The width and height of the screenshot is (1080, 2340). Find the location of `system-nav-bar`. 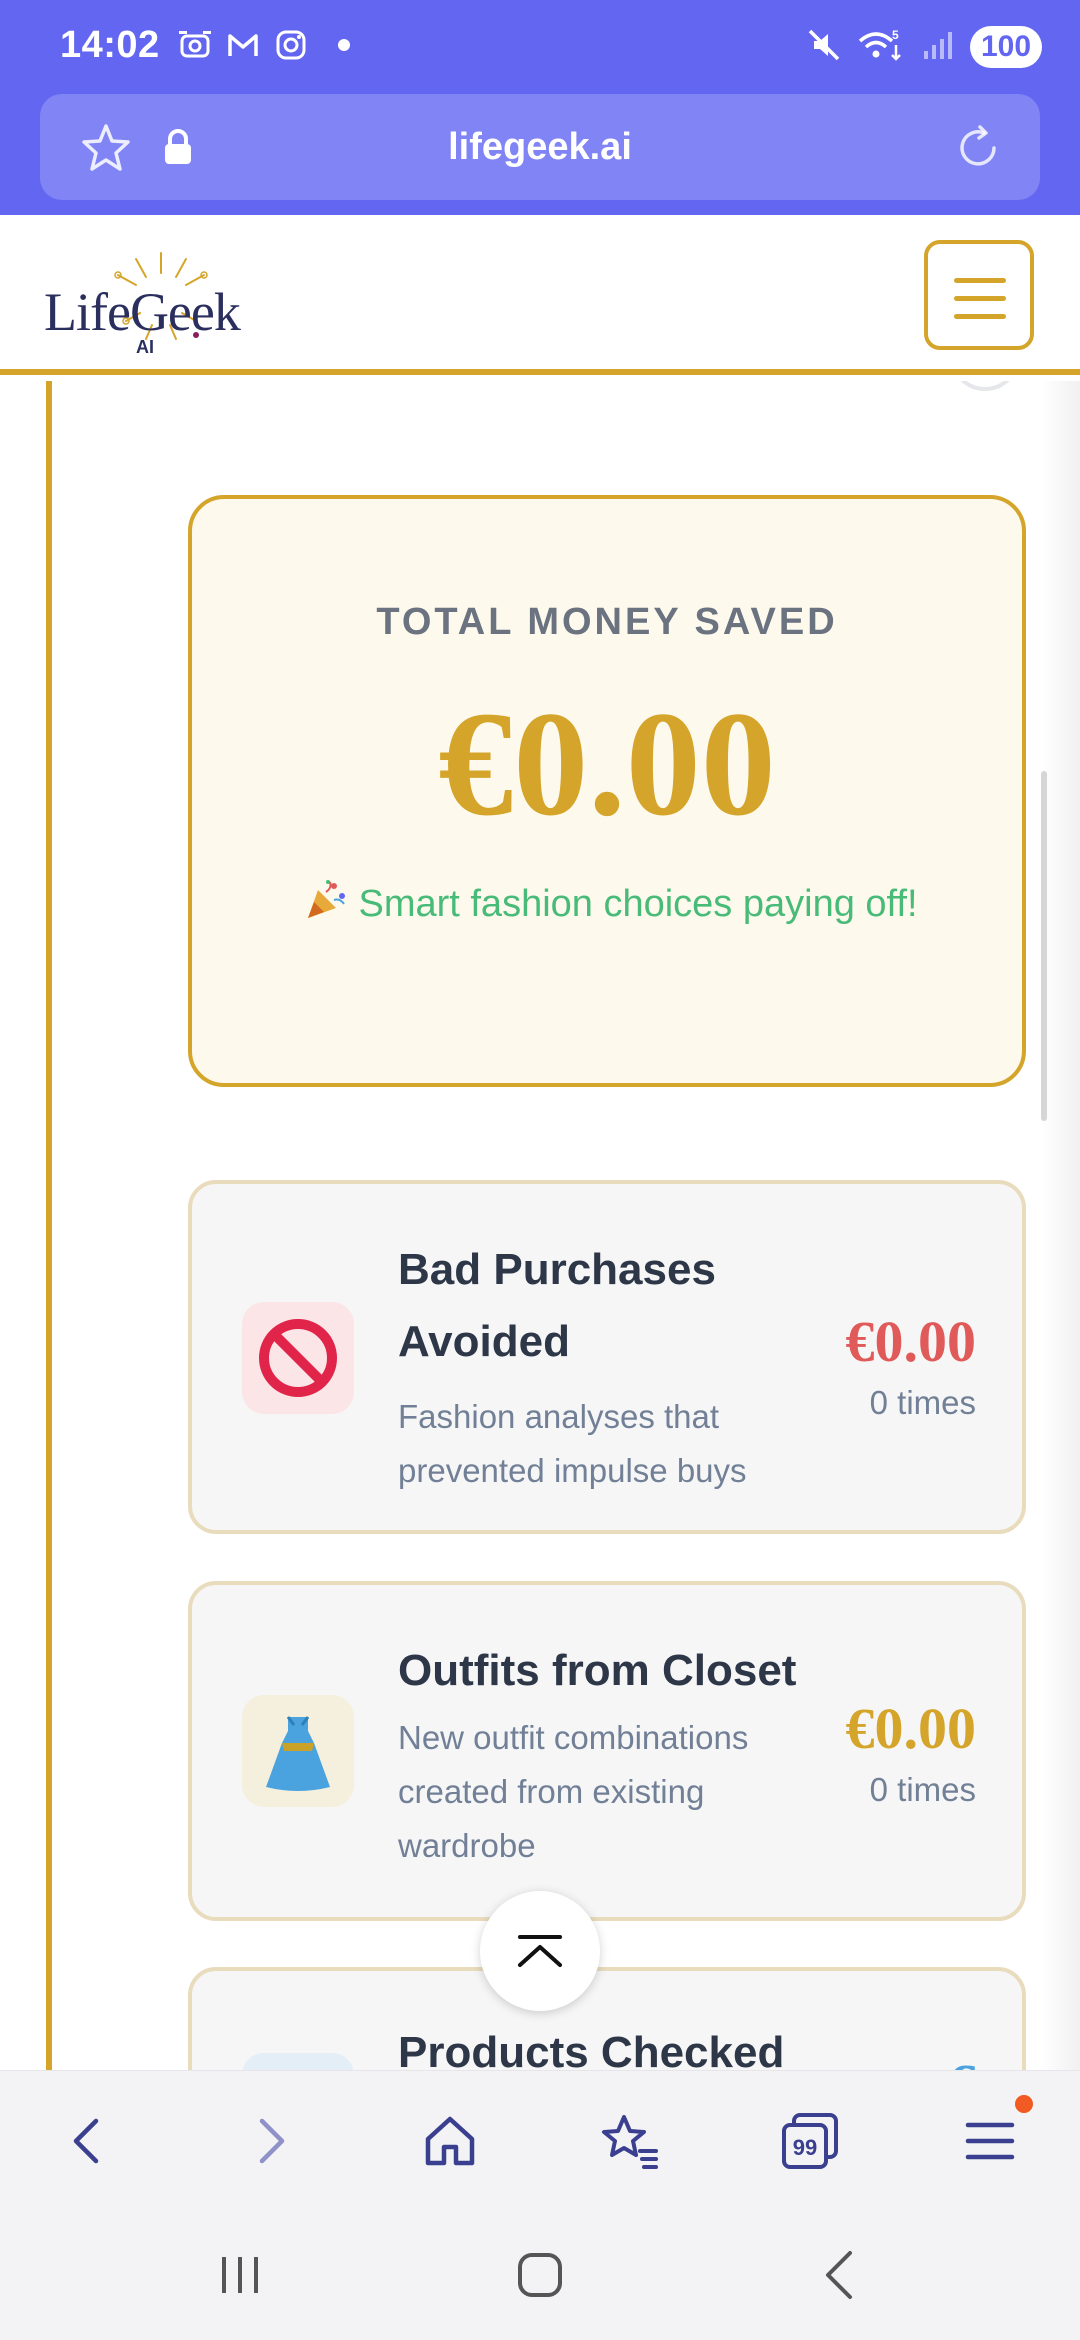

system-nav-bar is located at coordinates (540, 2275).